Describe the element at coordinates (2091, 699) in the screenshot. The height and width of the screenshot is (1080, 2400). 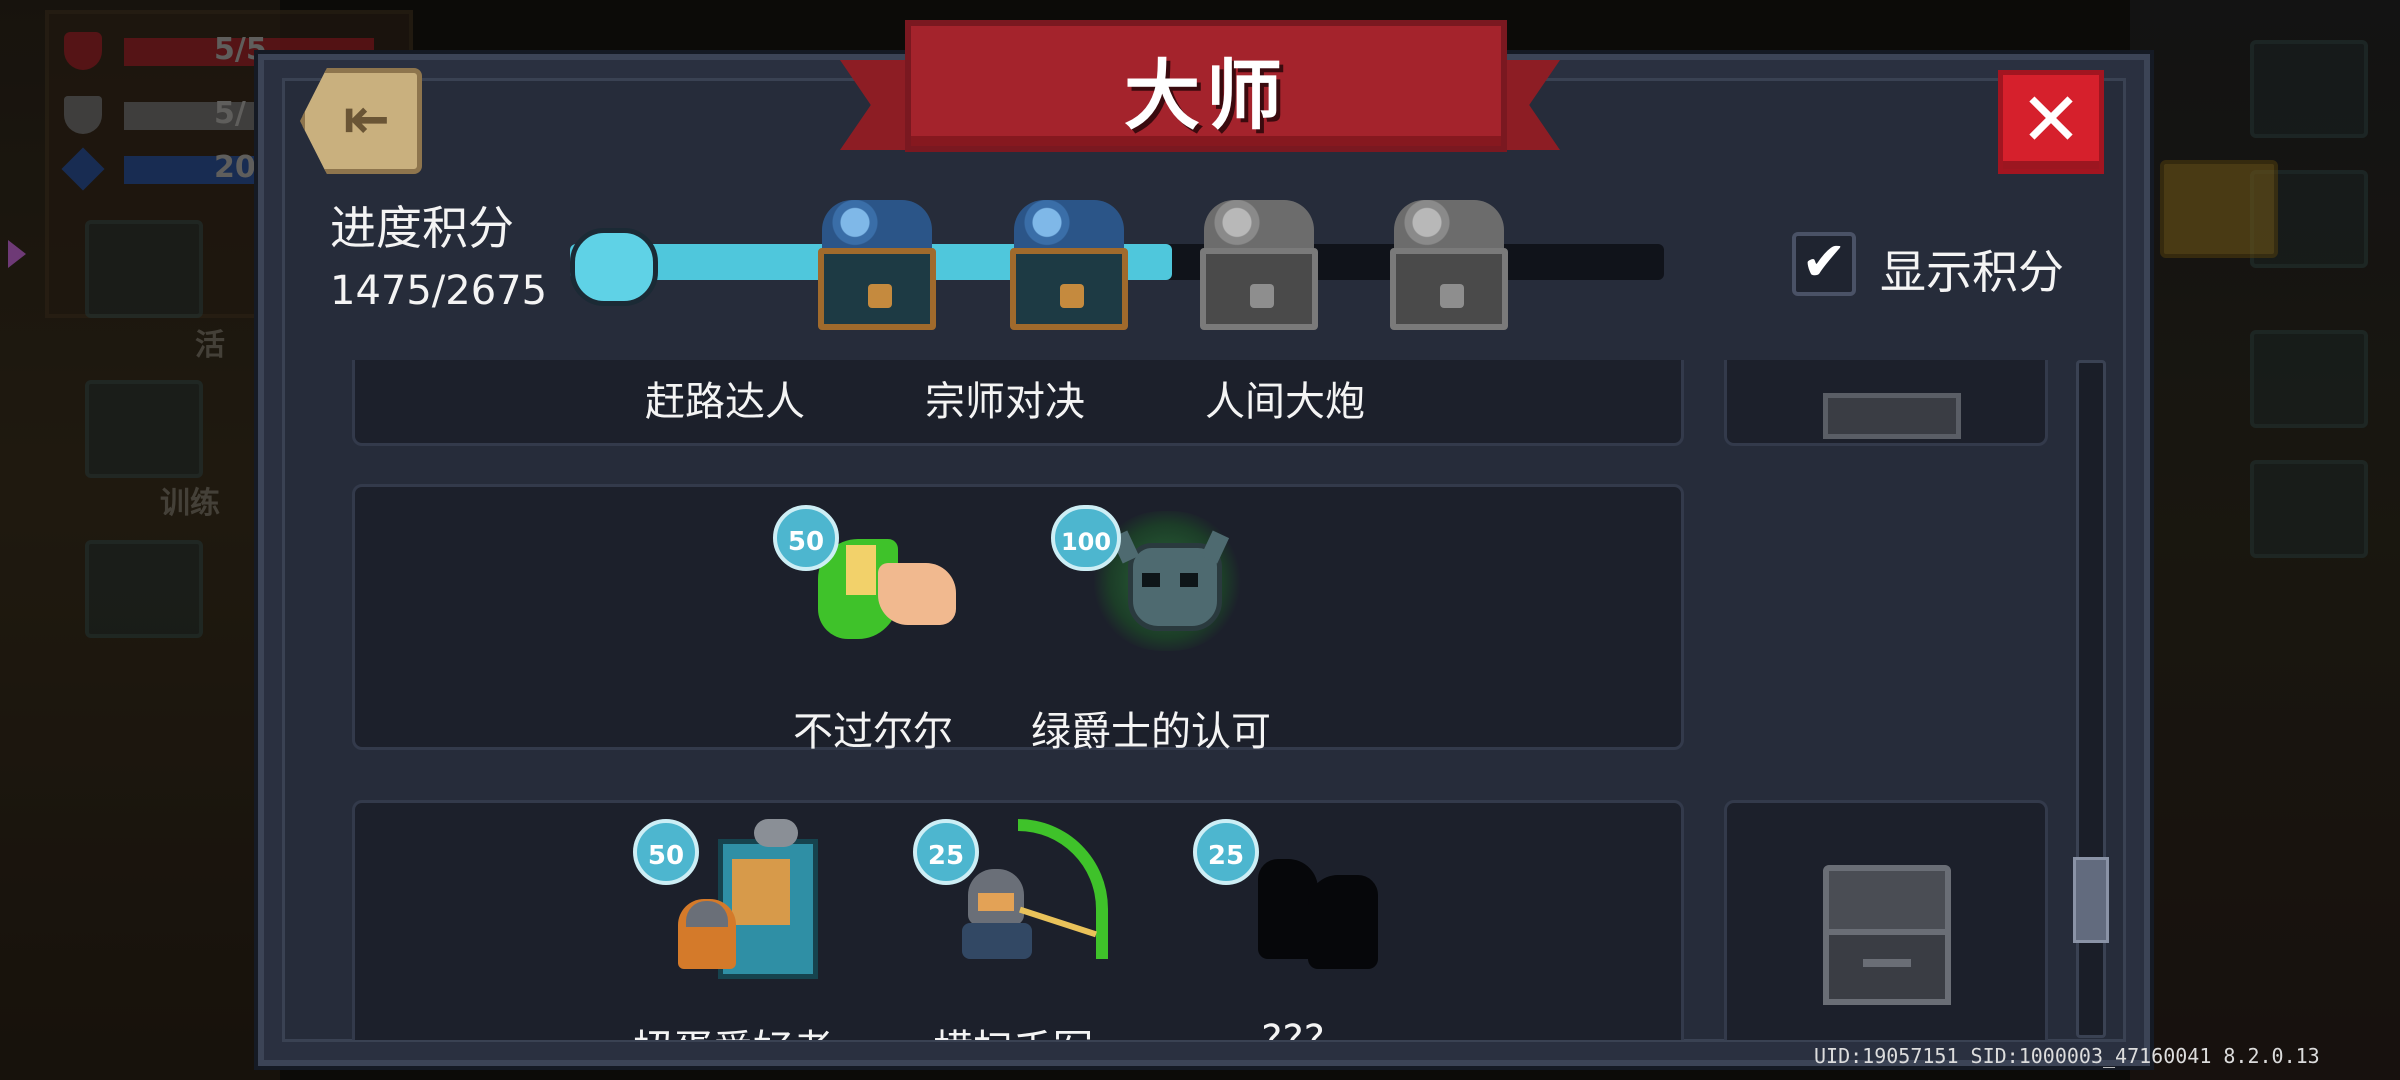
I see `list-scrollbar` at that location.